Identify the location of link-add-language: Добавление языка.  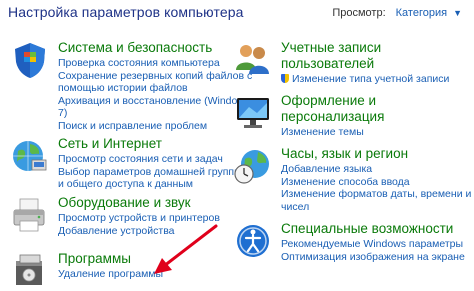
(376, 169).